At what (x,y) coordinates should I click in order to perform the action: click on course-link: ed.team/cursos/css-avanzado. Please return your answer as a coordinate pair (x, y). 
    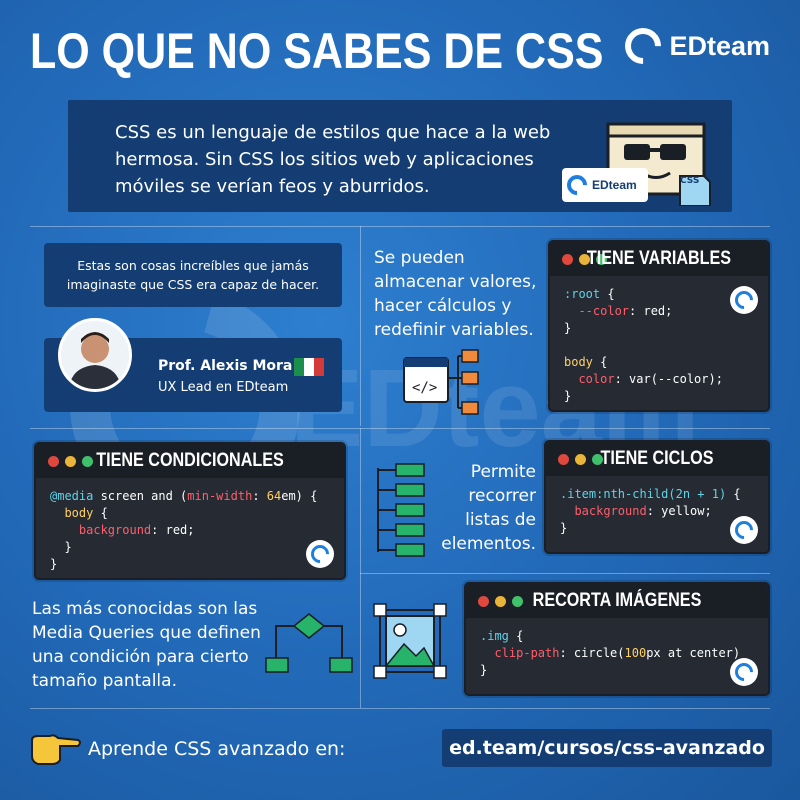
    Looking at the image, I should click on (607, 748).